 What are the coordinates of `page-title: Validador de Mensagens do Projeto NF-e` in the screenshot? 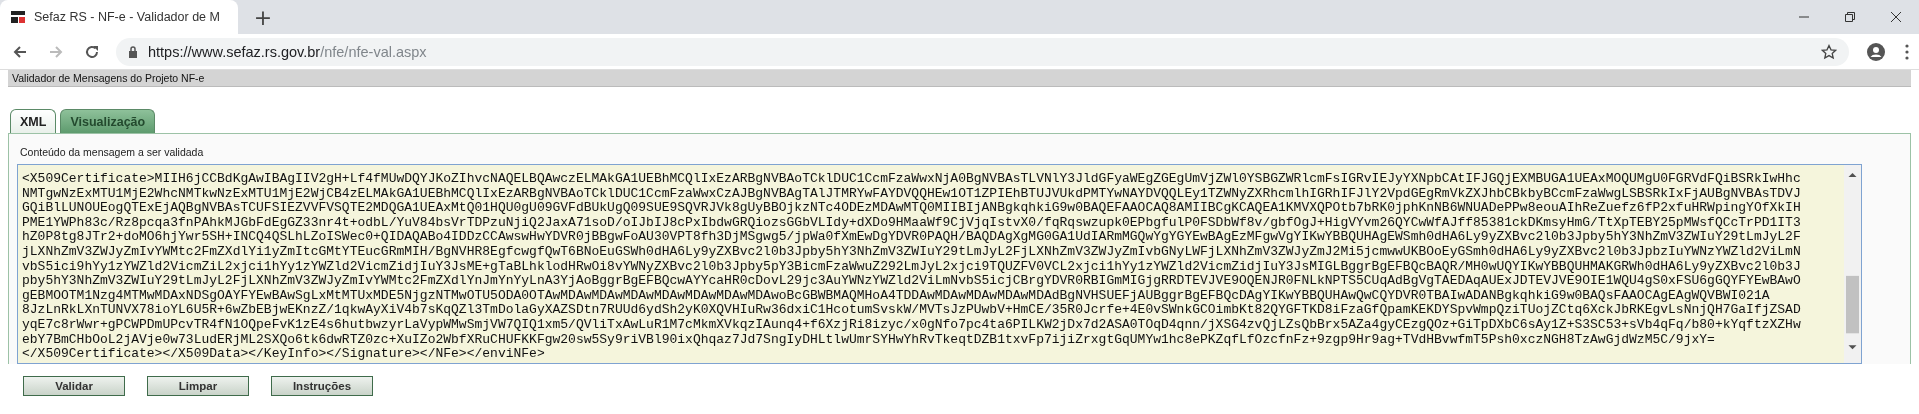 It's located at (108, 78).